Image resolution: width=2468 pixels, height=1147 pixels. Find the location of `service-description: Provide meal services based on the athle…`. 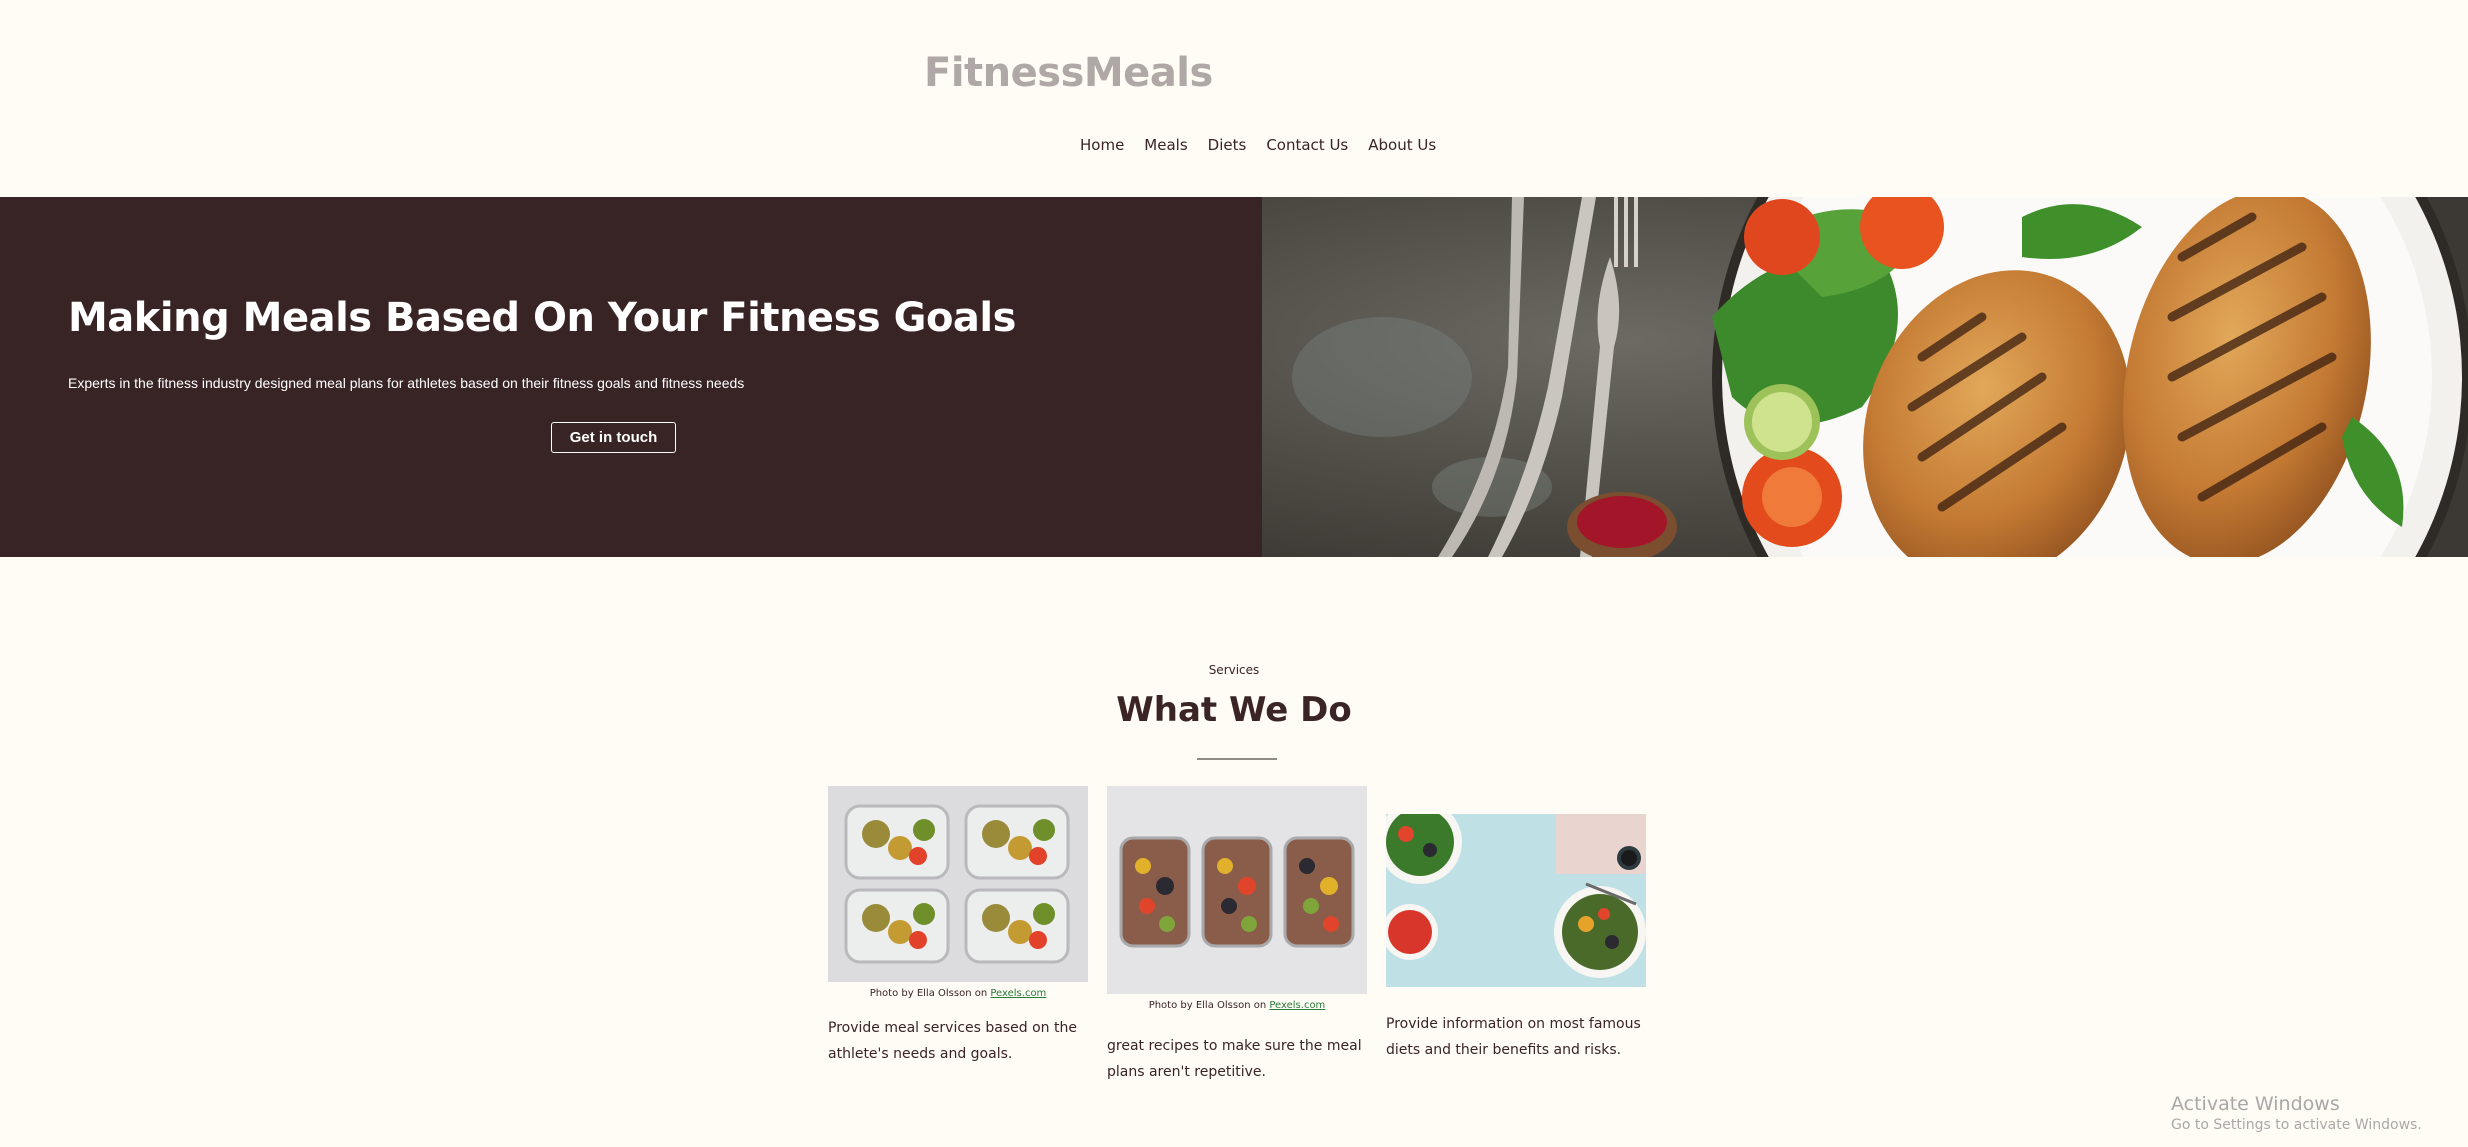

service-description: Provide meal services based on the athle… is located at coordinates (952, 1041).